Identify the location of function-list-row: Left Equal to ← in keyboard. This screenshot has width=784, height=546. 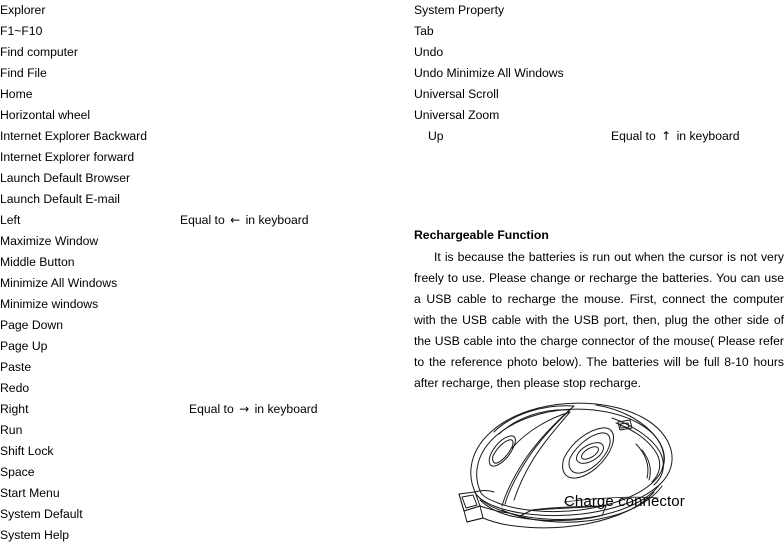
(205, 220).